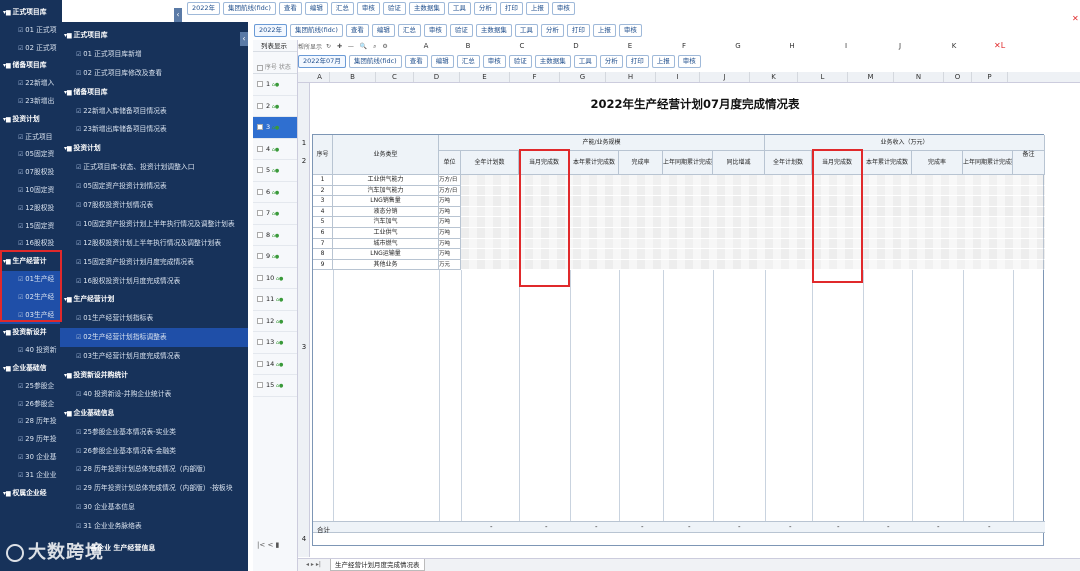 The height and width of the screenshot is (571, 1080). What do you see at coordinates (275, 128) in the screenshot?
I see `list-item: 3 ⌂●` at bounding box center [275, 128].